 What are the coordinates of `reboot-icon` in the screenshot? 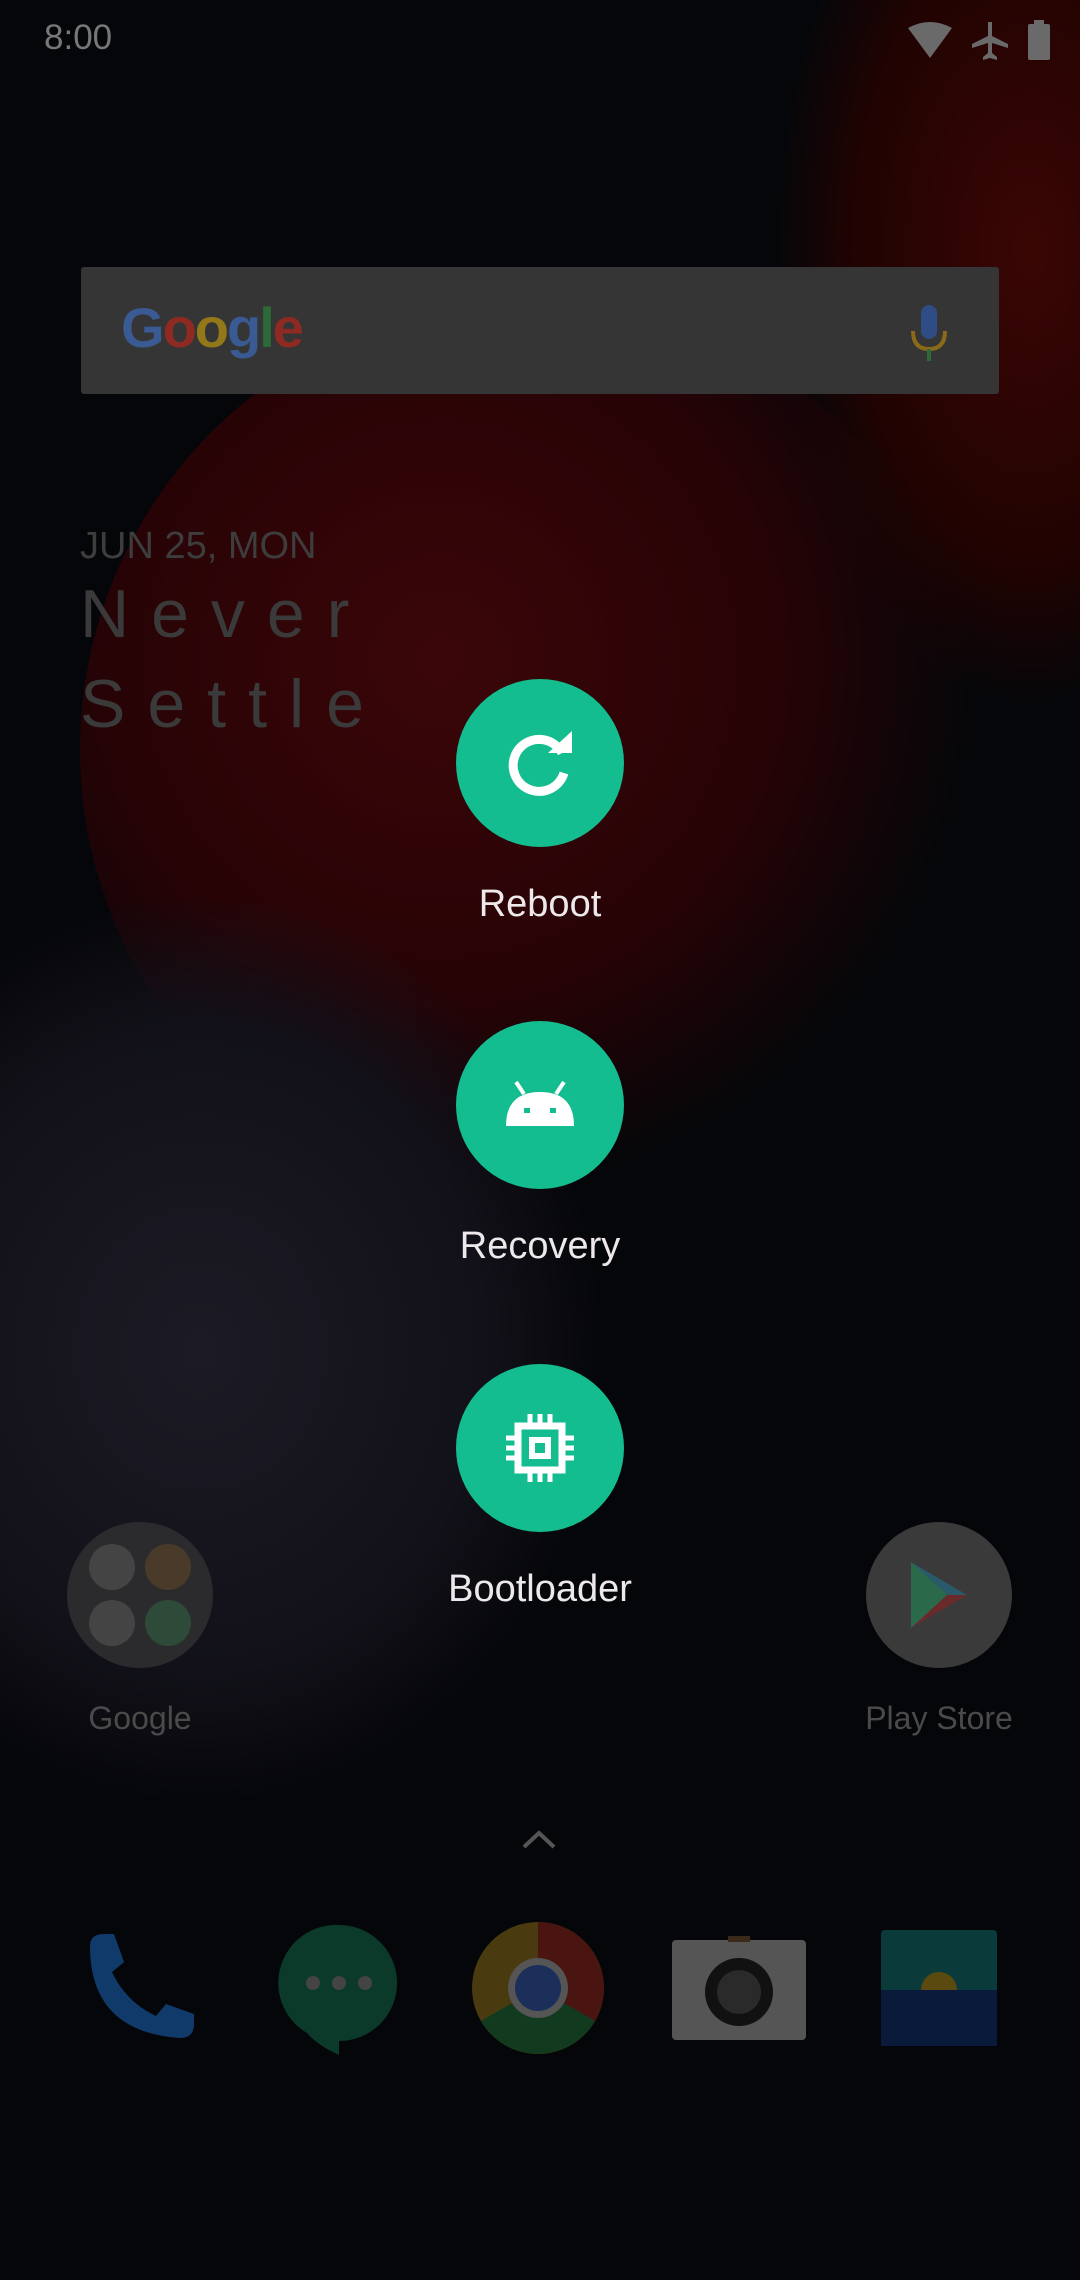 It's located at (540, 763).